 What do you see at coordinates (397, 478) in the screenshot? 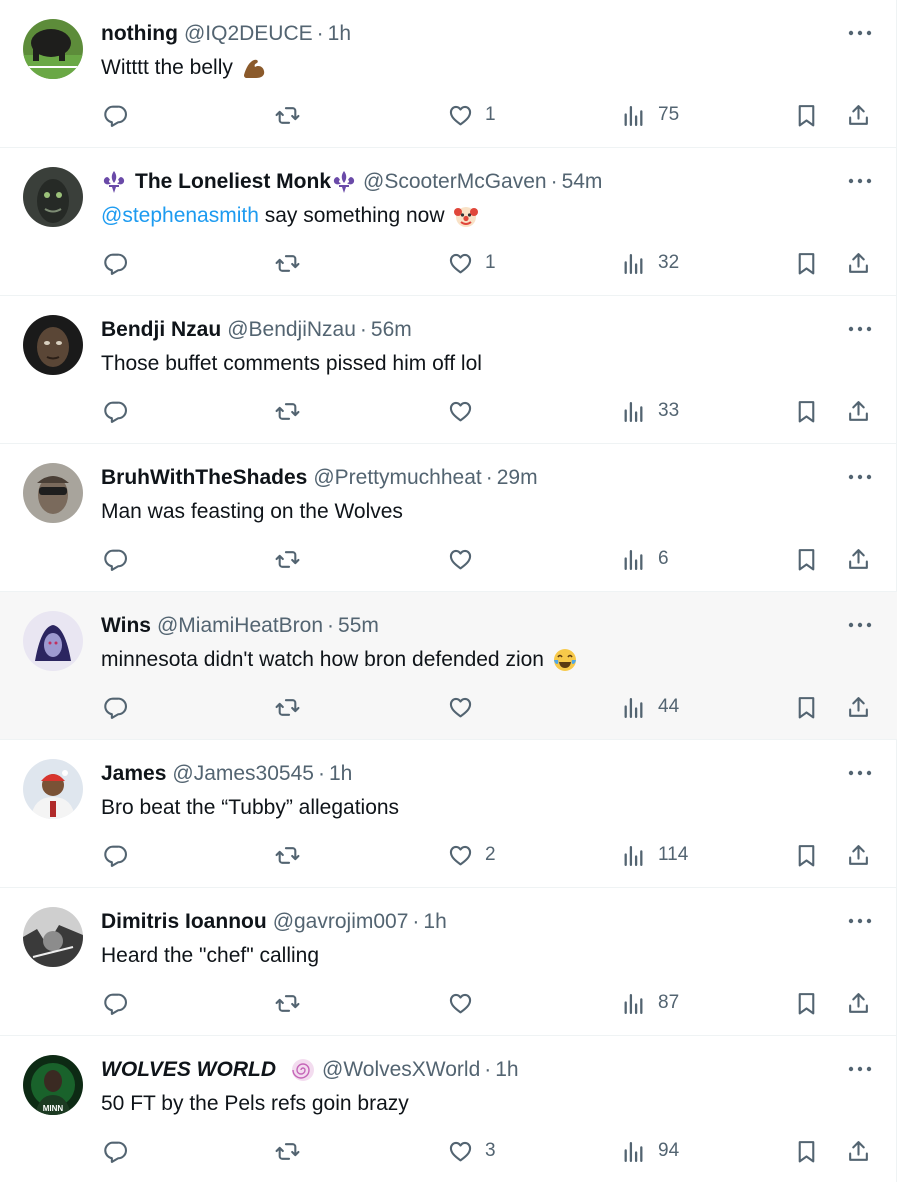
I see `user-handle: @Prettymuchheat` at bounding box center [397, 478].